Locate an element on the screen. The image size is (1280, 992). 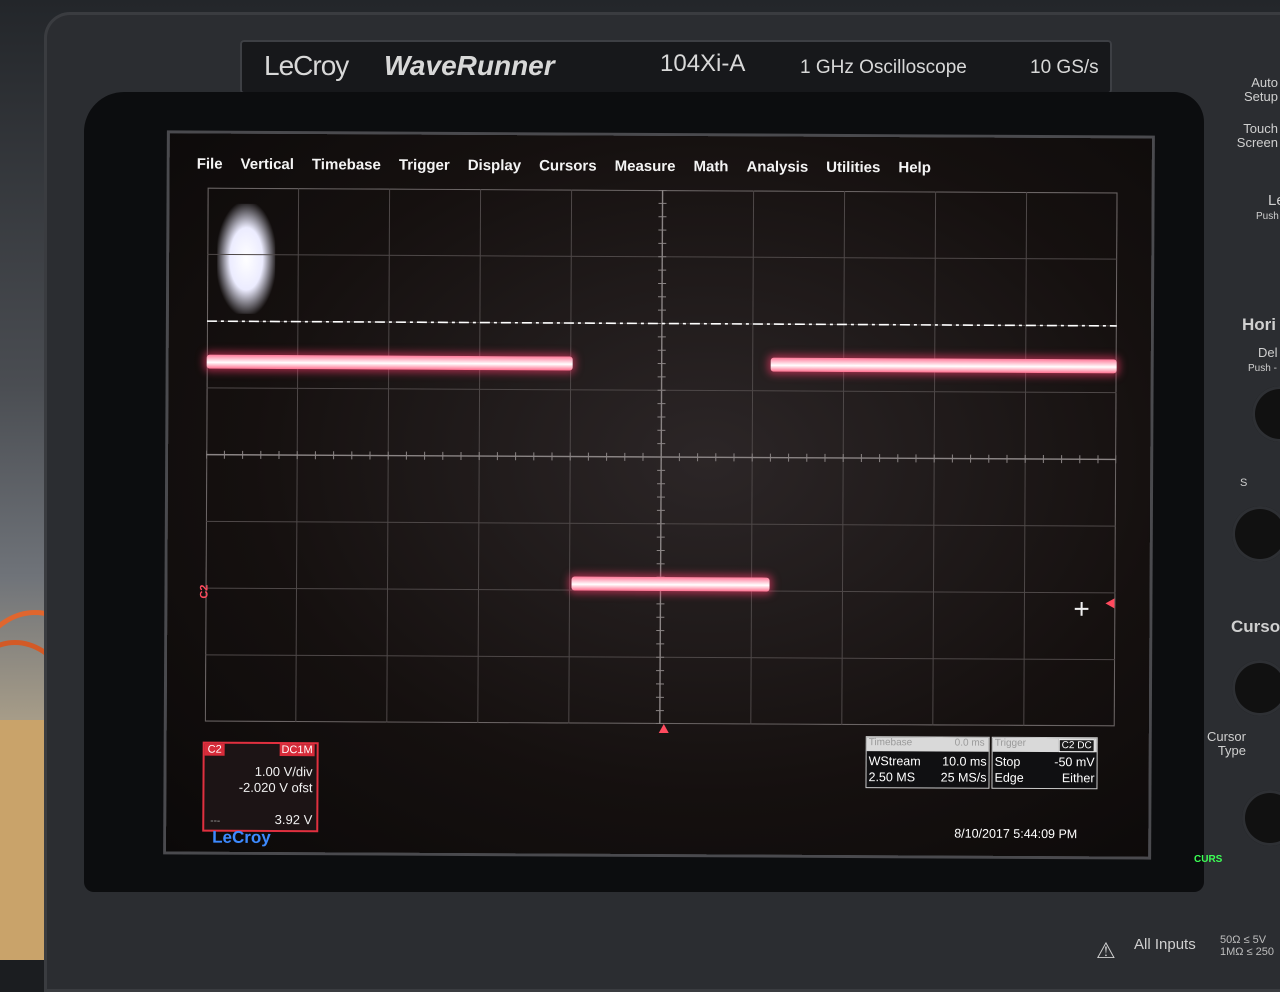
trigger-header-label: Trigger is located at coordinates (1010, 743).